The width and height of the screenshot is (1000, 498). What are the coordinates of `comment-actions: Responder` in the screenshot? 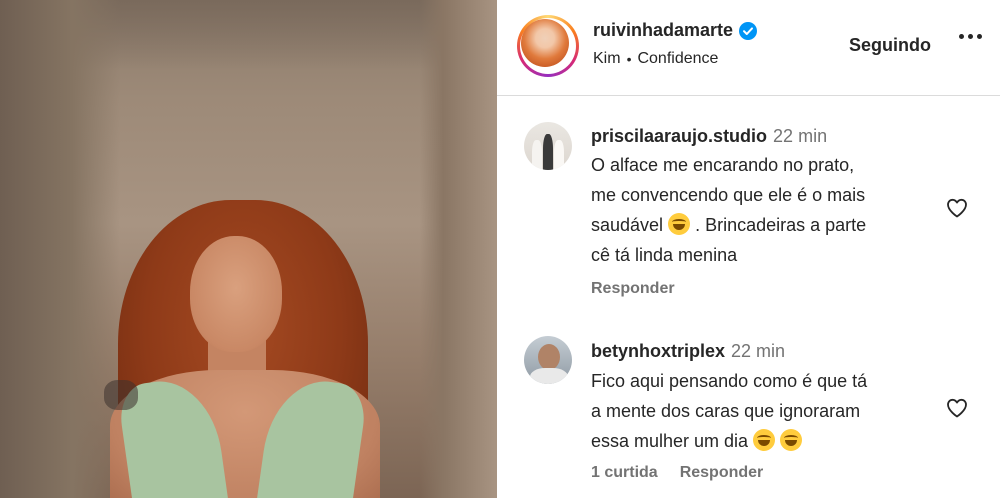 It's located at (633, 289).